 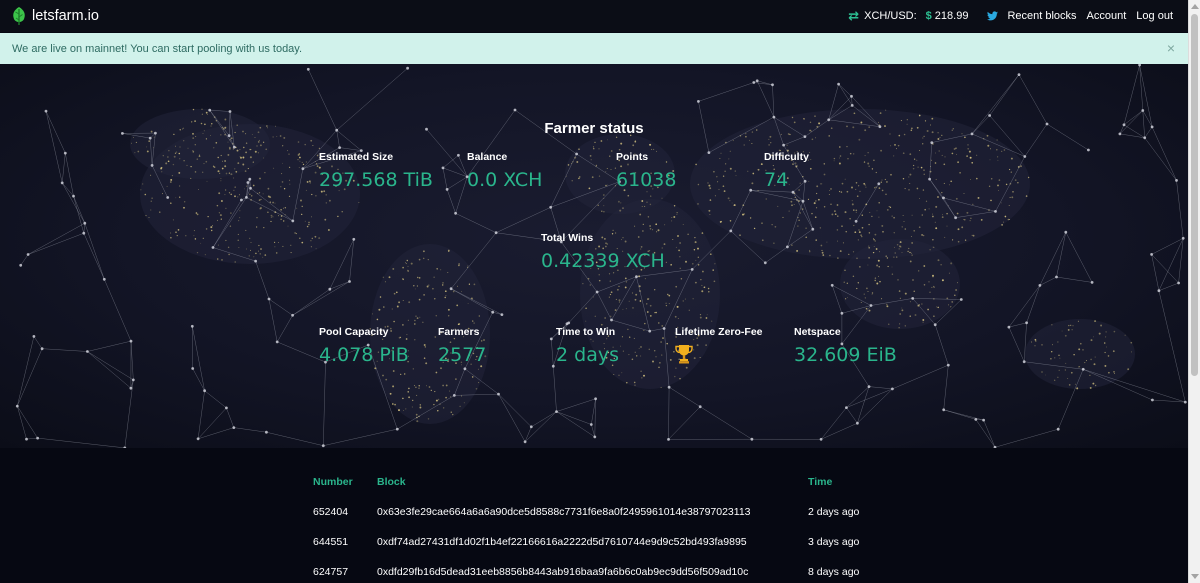 What do you see at coordinates (391, 482) in the screenshot?
I see `column-header-block: Block` at bounding box center [391, 482].